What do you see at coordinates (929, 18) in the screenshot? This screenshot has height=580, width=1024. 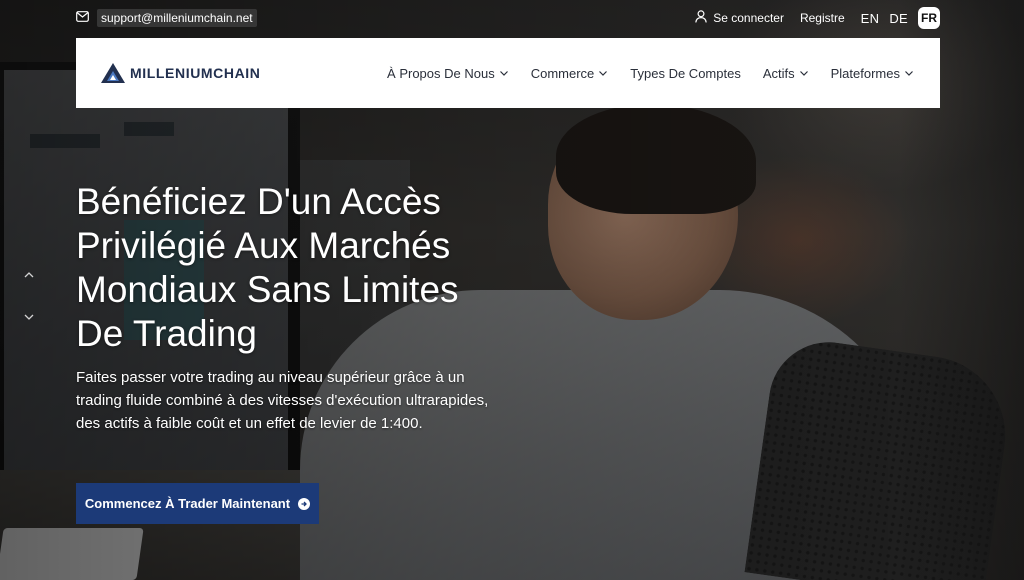 I see `language-fr-active: FR` at bounding box center [929, 18].